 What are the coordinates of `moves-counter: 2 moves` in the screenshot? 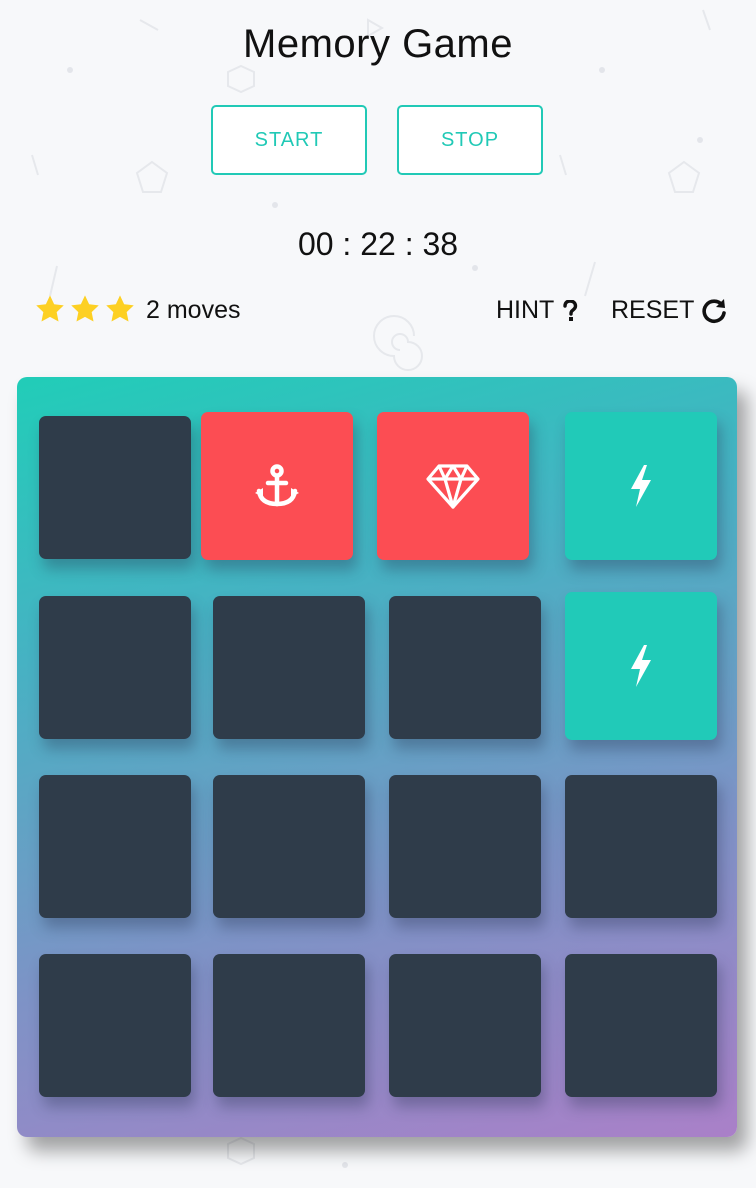 It's located at (193, 310).